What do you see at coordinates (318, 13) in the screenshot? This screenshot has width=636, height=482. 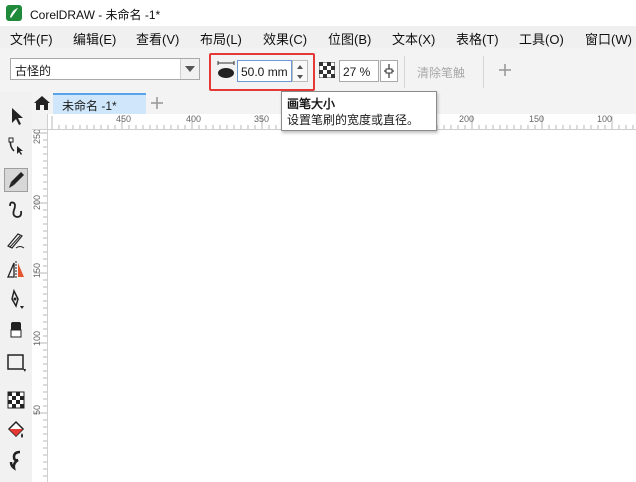 I see `title-bar: CorelDRAW - 未命名 -1*` at bounding box center [318, 13].